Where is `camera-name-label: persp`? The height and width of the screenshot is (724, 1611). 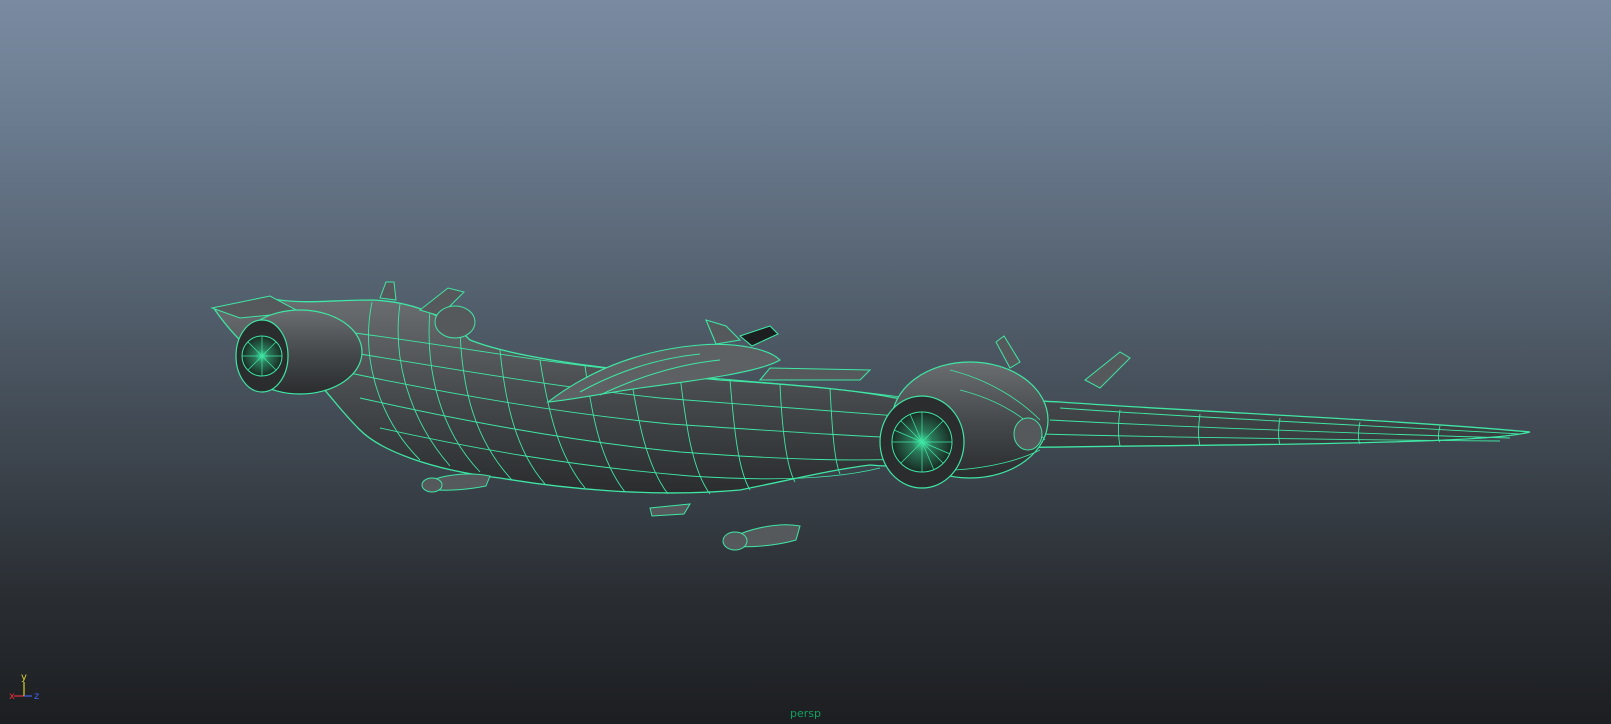 camera-name-label: persp is located at coordinates (805, 713).